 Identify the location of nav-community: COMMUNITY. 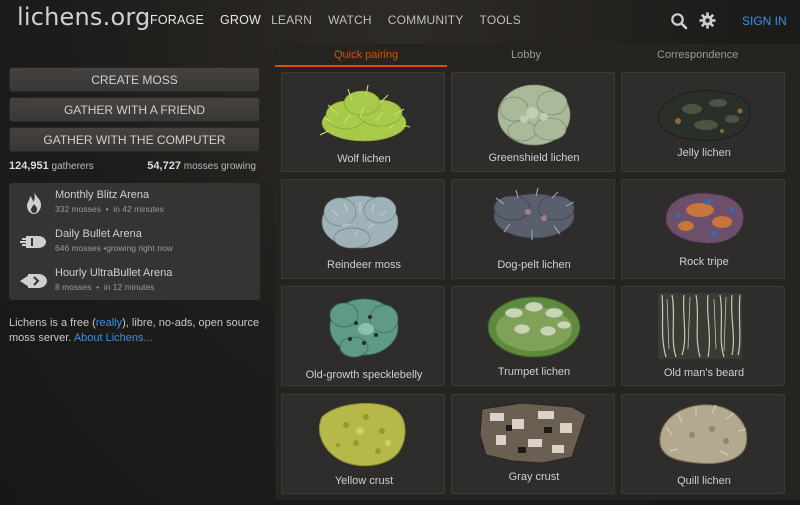
(426, 20).